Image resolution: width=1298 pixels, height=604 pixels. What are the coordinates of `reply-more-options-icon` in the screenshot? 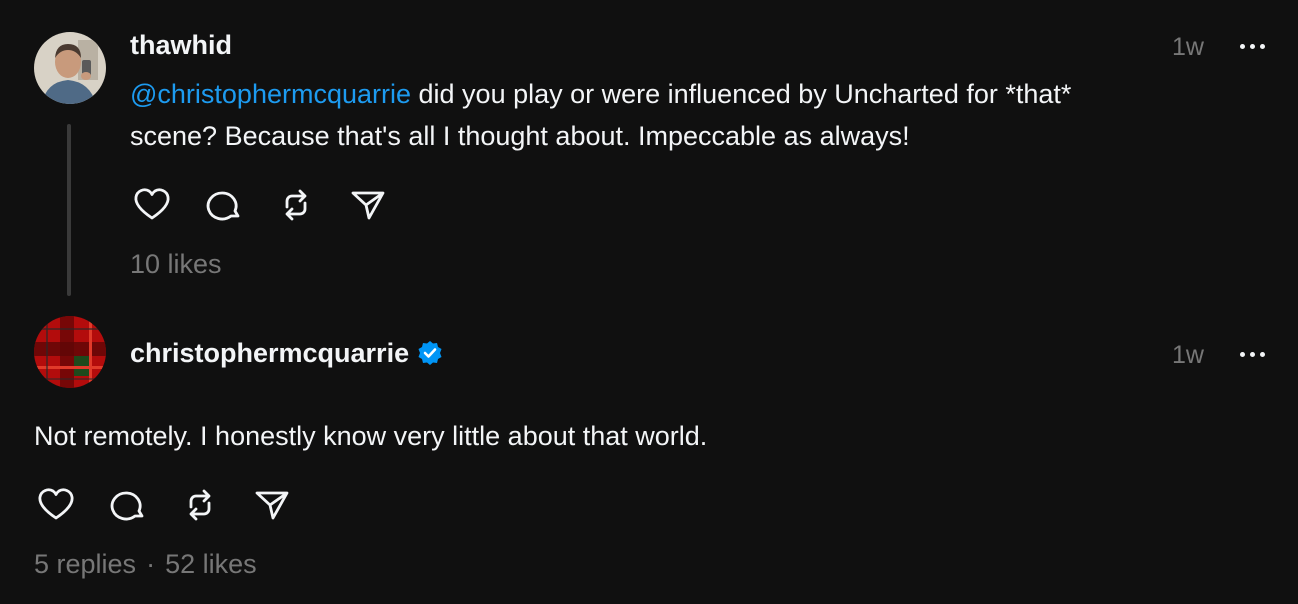 It's located at (1254, 354).